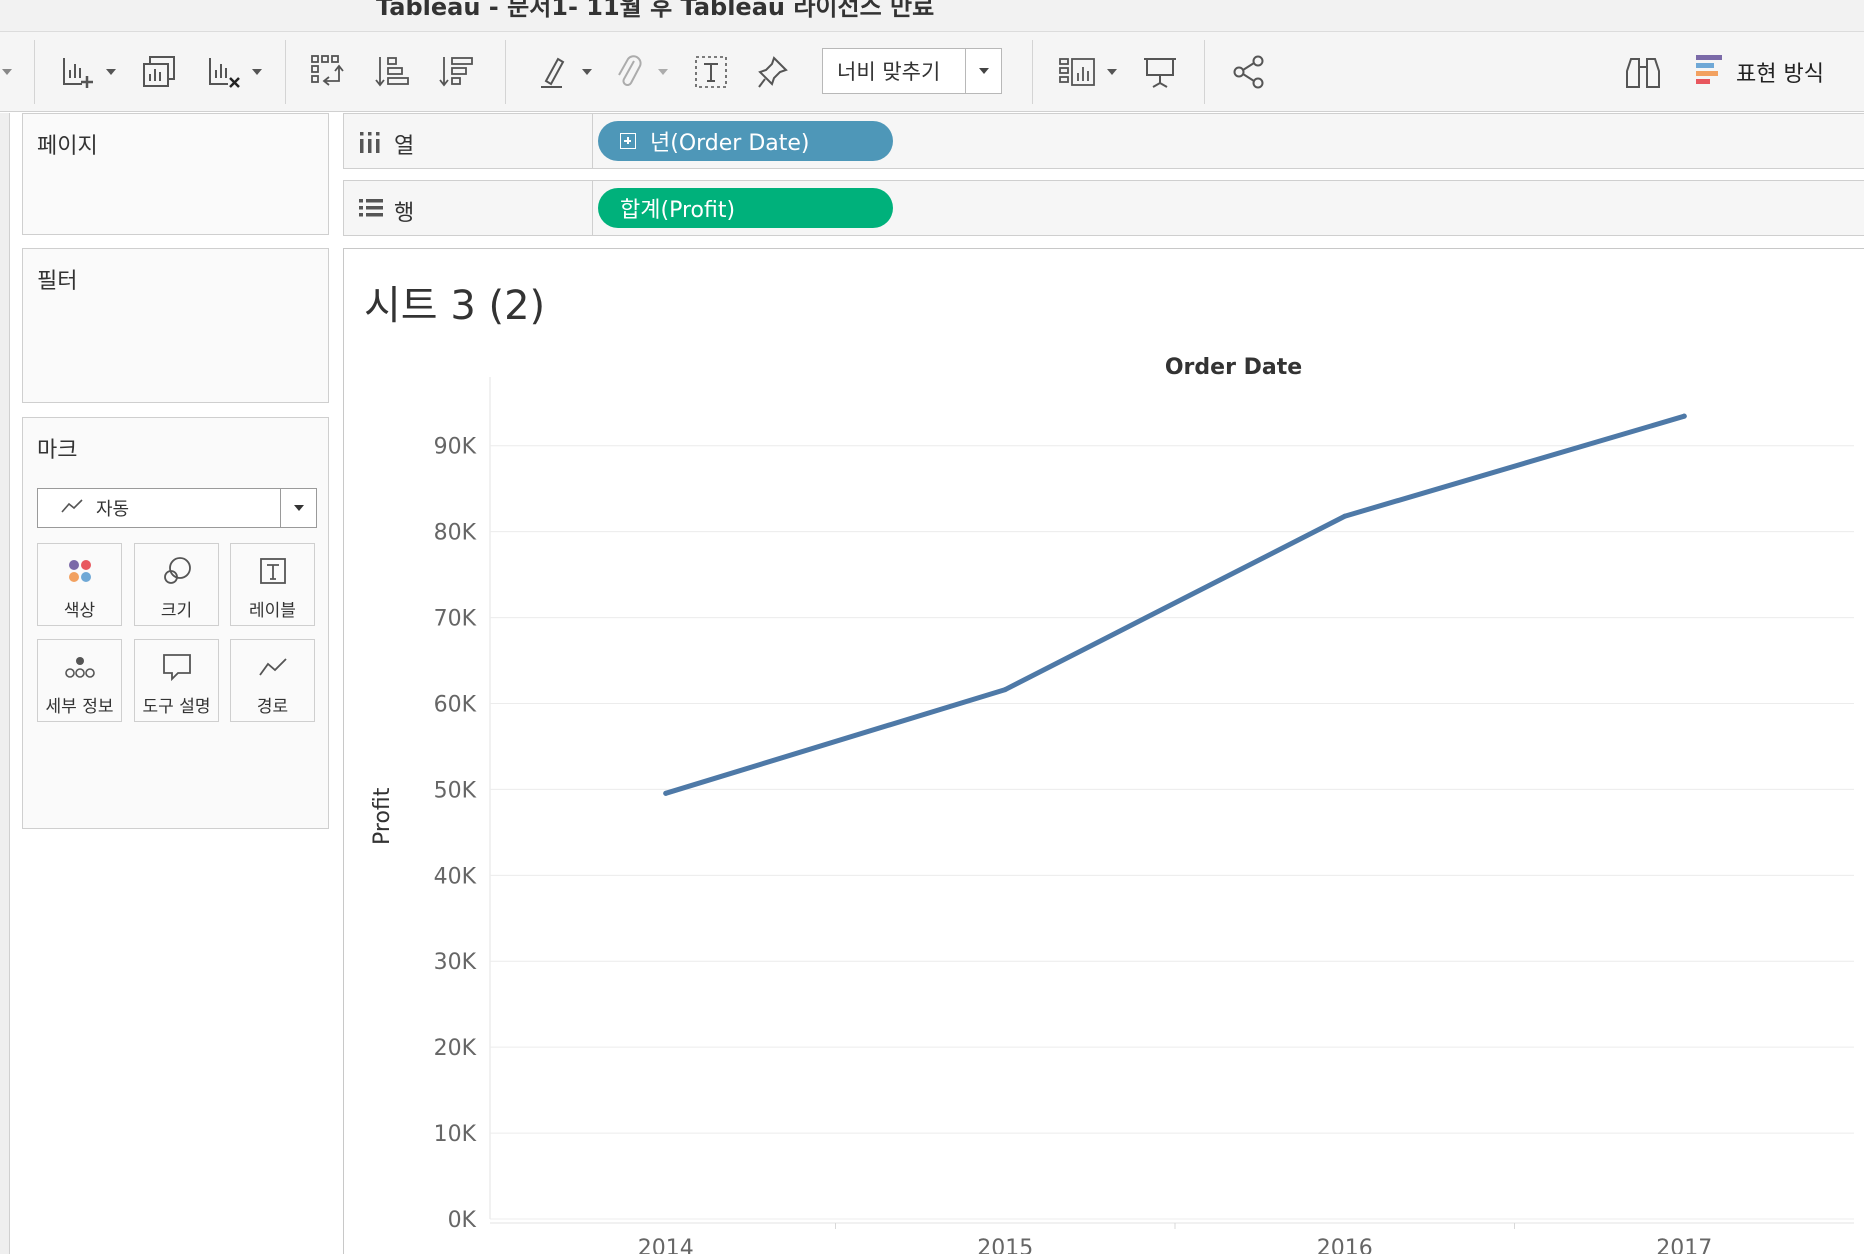 The width and height of the screenshot is (1864, 1254). Describe the element at coordinates (79, 611) in the screenshot. I see `marks-color-label: 색상` at that location.